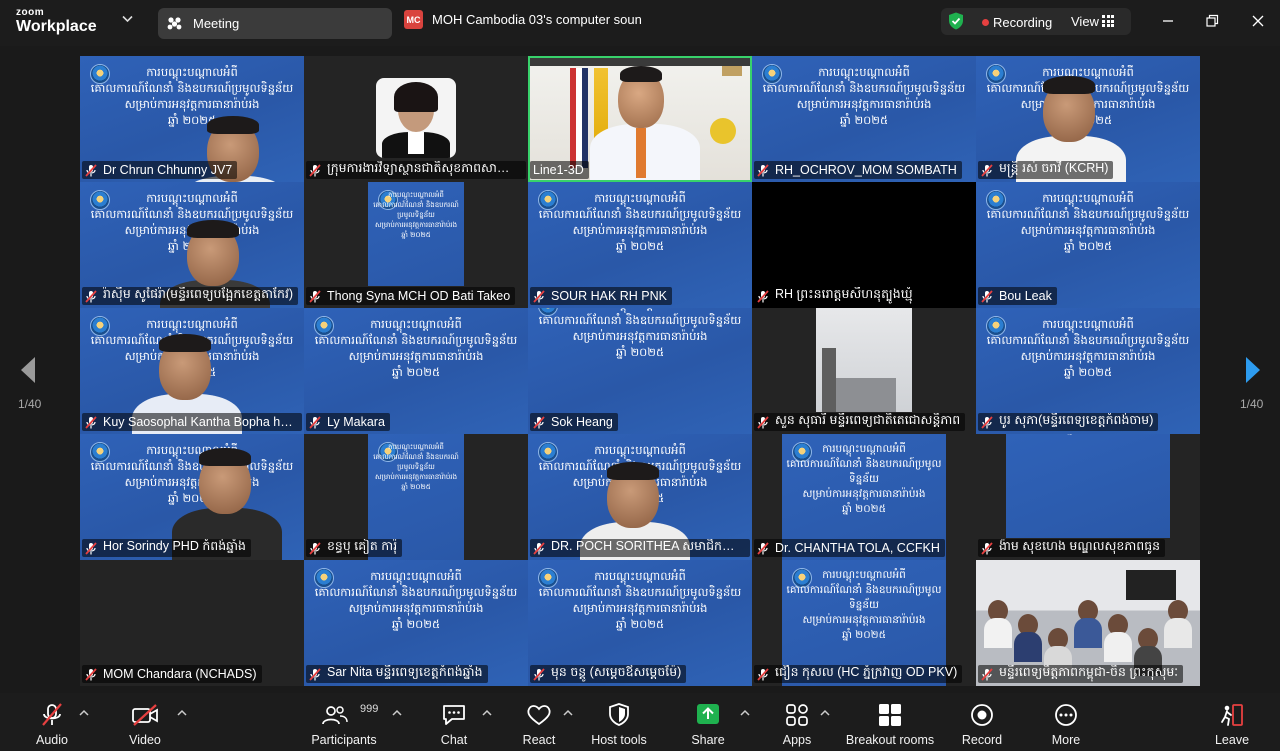 The width and height of the screenshot is (1280, 751). What do you see at coordinates (745, 713) in the screenshot?
I see `share-options-chevron-icon` at bounding box center [745, 713].